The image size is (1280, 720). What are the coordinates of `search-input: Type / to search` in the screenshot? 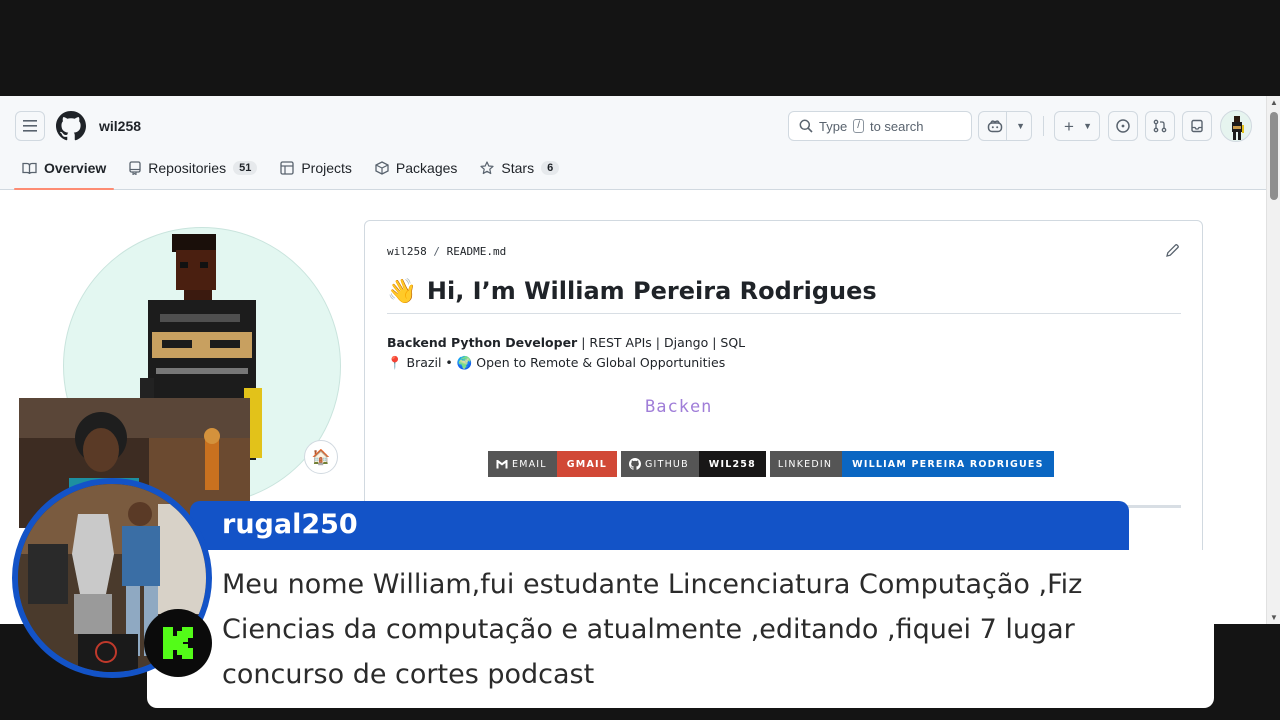 It's located at (880, 126).